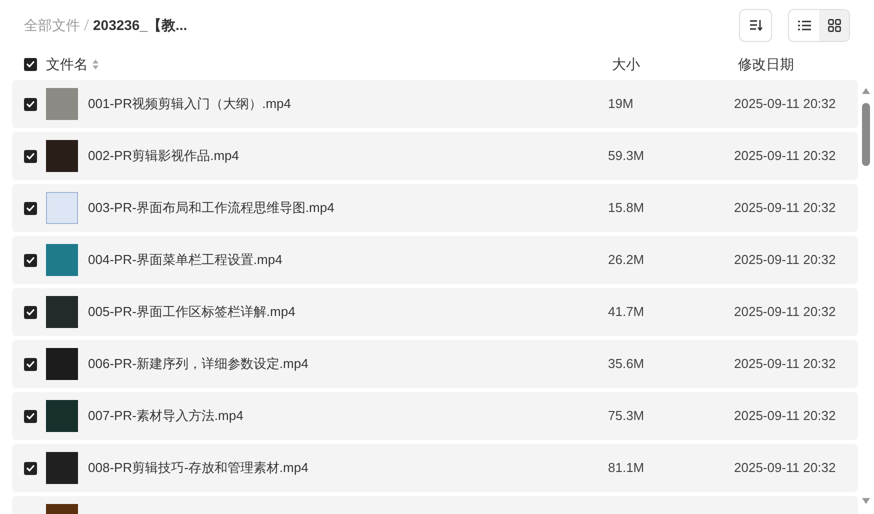  What do you see at coordinates (435, 468) in the screenshot?
I see `file-row: 008-PR剪辑技巧-存放和管理素材.mp4 81.1M 2025-09-11 20:32` at bounding box center [435, 468].